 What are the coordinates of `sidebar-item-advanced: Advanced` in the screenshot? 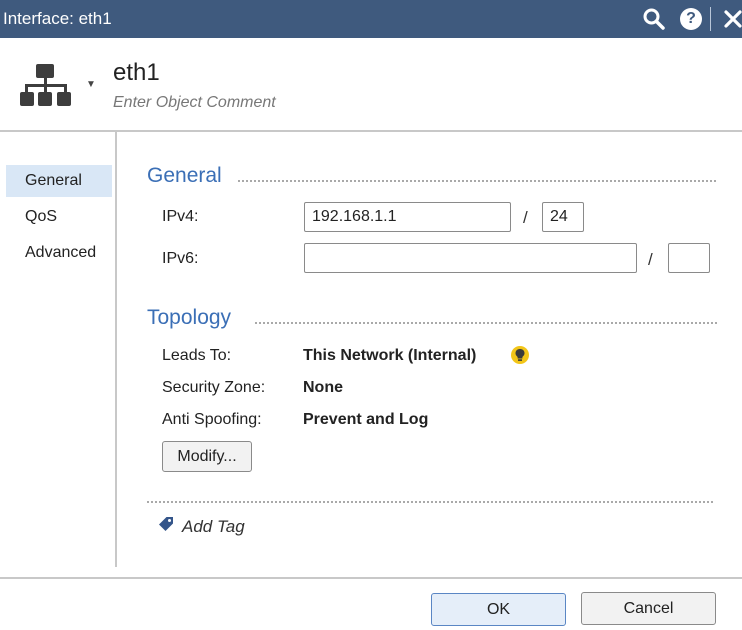 It's located at (59, 253).